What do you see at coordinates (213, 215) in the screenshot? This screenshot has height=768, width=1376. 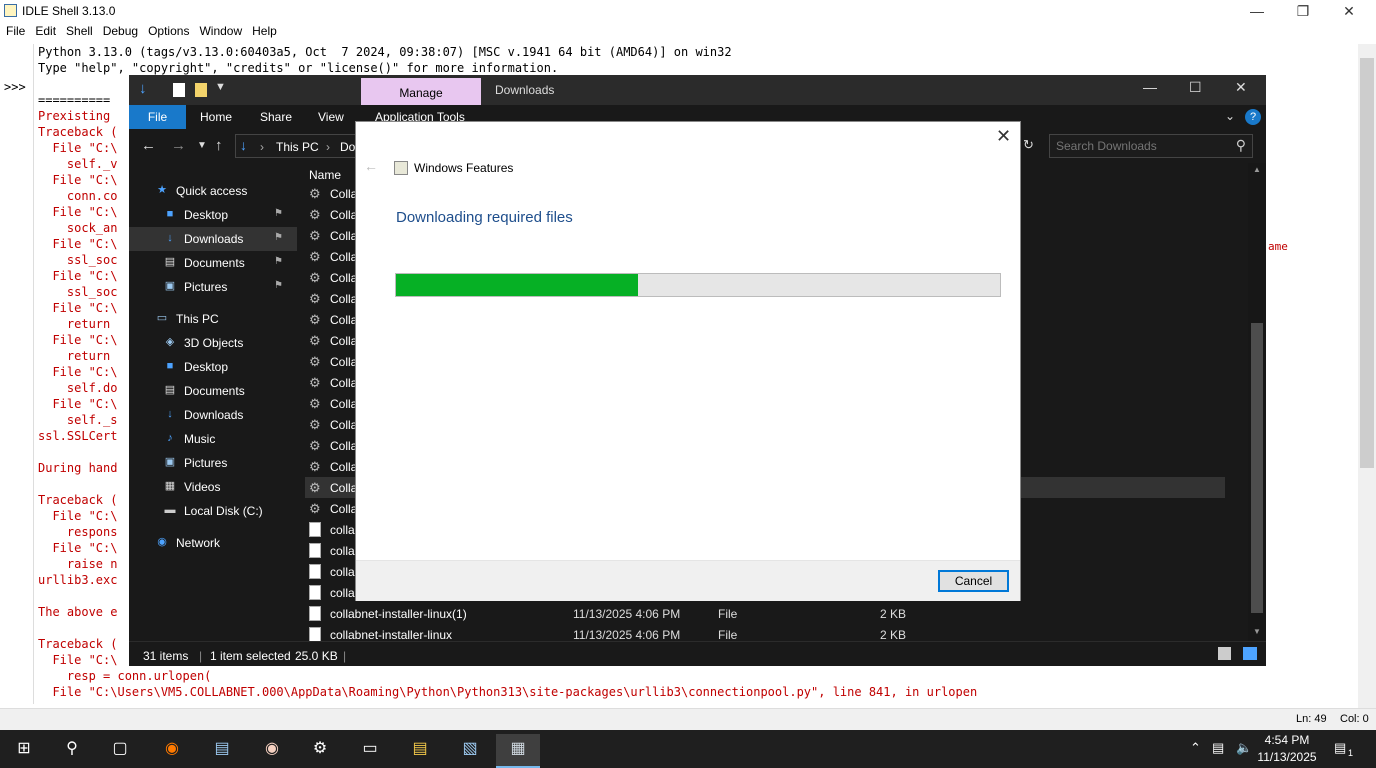 I see `nav-quick-desktop: ■ Desktop ⚑` at bounding box center [213, 215].